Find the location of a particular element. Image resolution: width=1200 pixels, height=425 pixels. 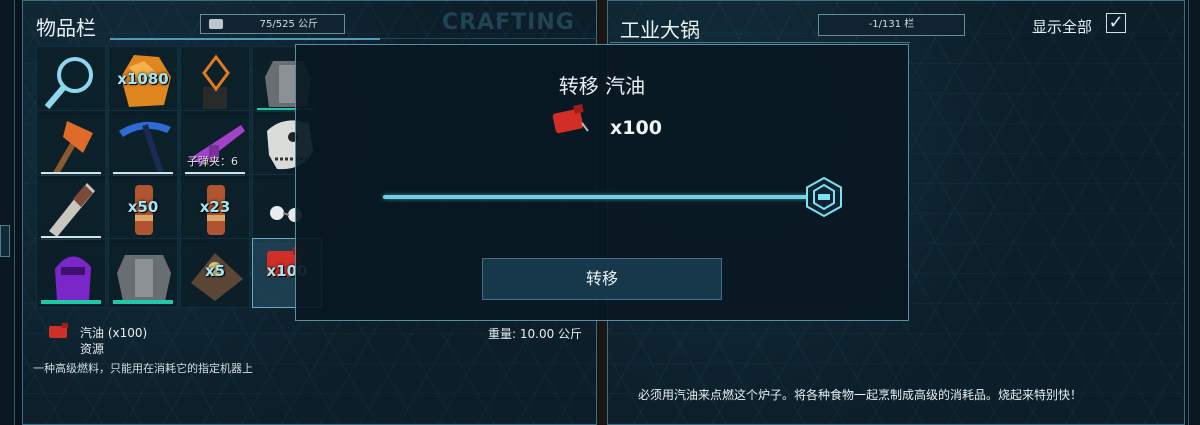

drill-icon is located at coordinates (72, 210).